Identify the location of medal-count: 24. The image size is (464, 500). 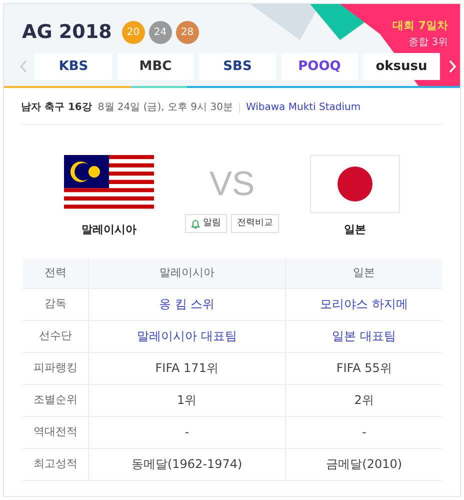
(160, 32).